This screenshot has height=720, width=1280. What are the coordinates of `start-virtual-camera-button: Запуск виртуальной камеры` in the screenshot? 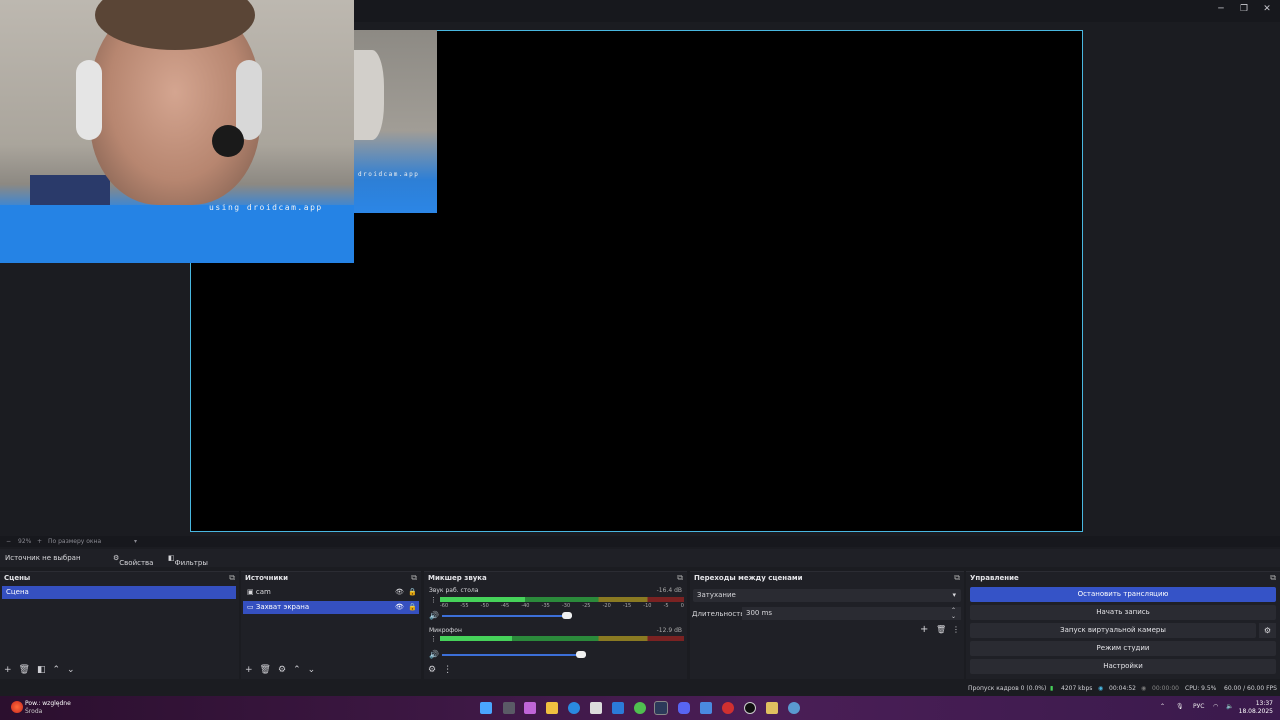 It's located at (1113, 630).